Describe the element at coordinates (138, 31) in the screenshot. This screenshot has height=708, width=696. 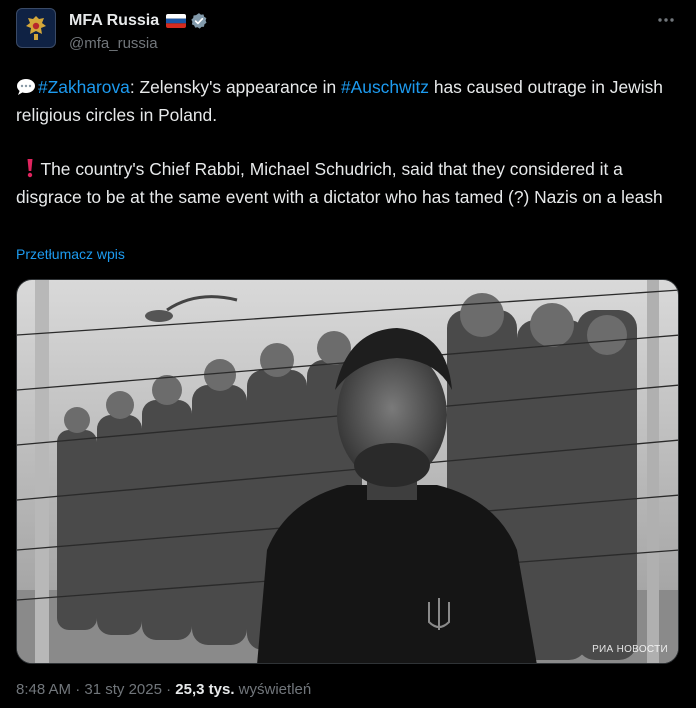
I see `author-block: MFA Russia @mfa_russia` at that location.